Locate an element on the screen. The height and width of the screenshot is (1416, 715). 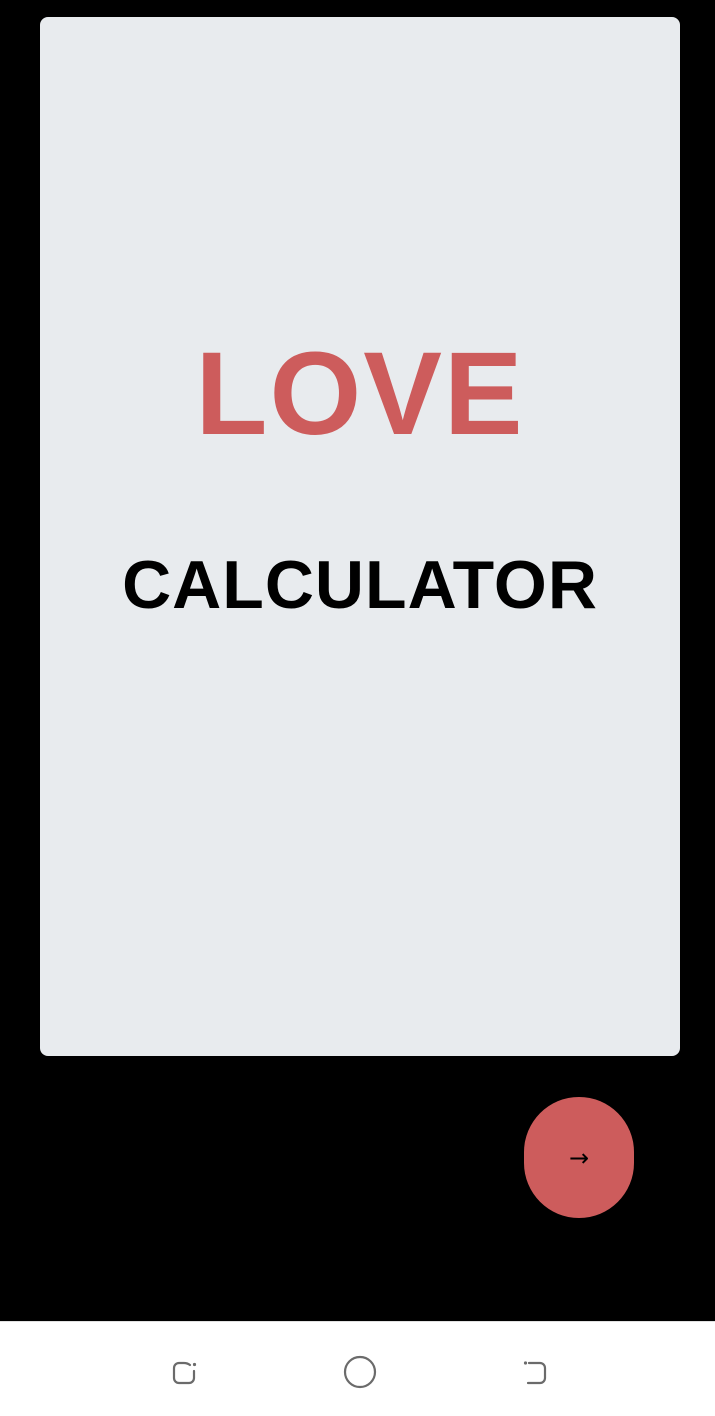
title-calculator: CALCULATOR is located at coordinates (360, 585).